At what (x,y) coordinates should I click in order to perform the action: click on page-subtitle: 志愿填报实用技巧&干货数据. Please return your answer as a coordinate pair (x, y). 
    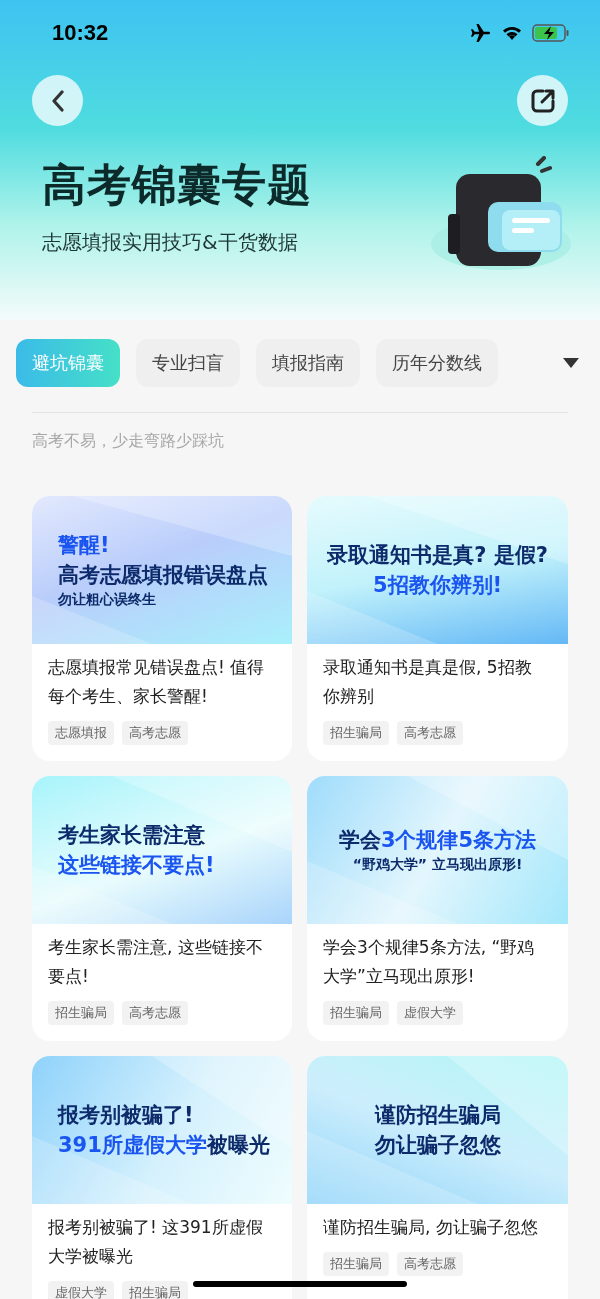
    Looking at the image, I should click on (170, 242).